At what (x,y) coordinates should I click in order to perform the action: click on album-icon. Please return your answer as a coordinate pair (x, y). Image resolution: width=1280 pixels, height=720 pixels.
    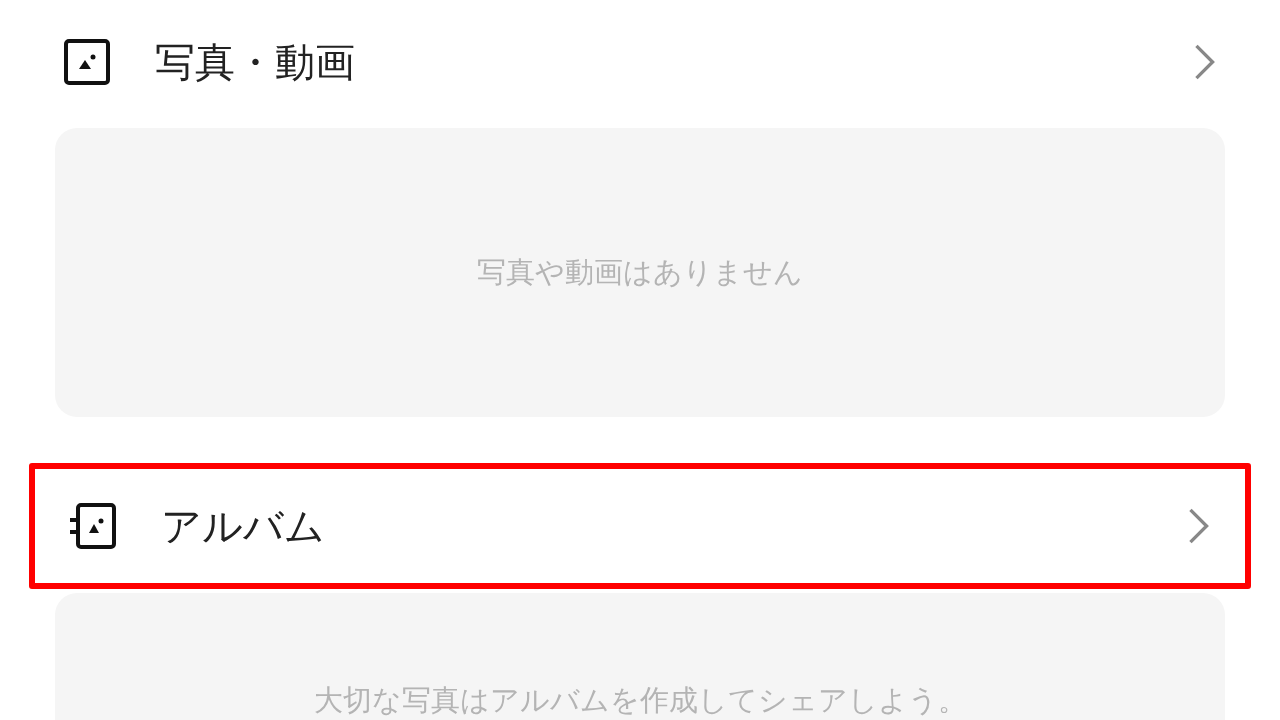
    Looking at the image, I should click on (93, 526).